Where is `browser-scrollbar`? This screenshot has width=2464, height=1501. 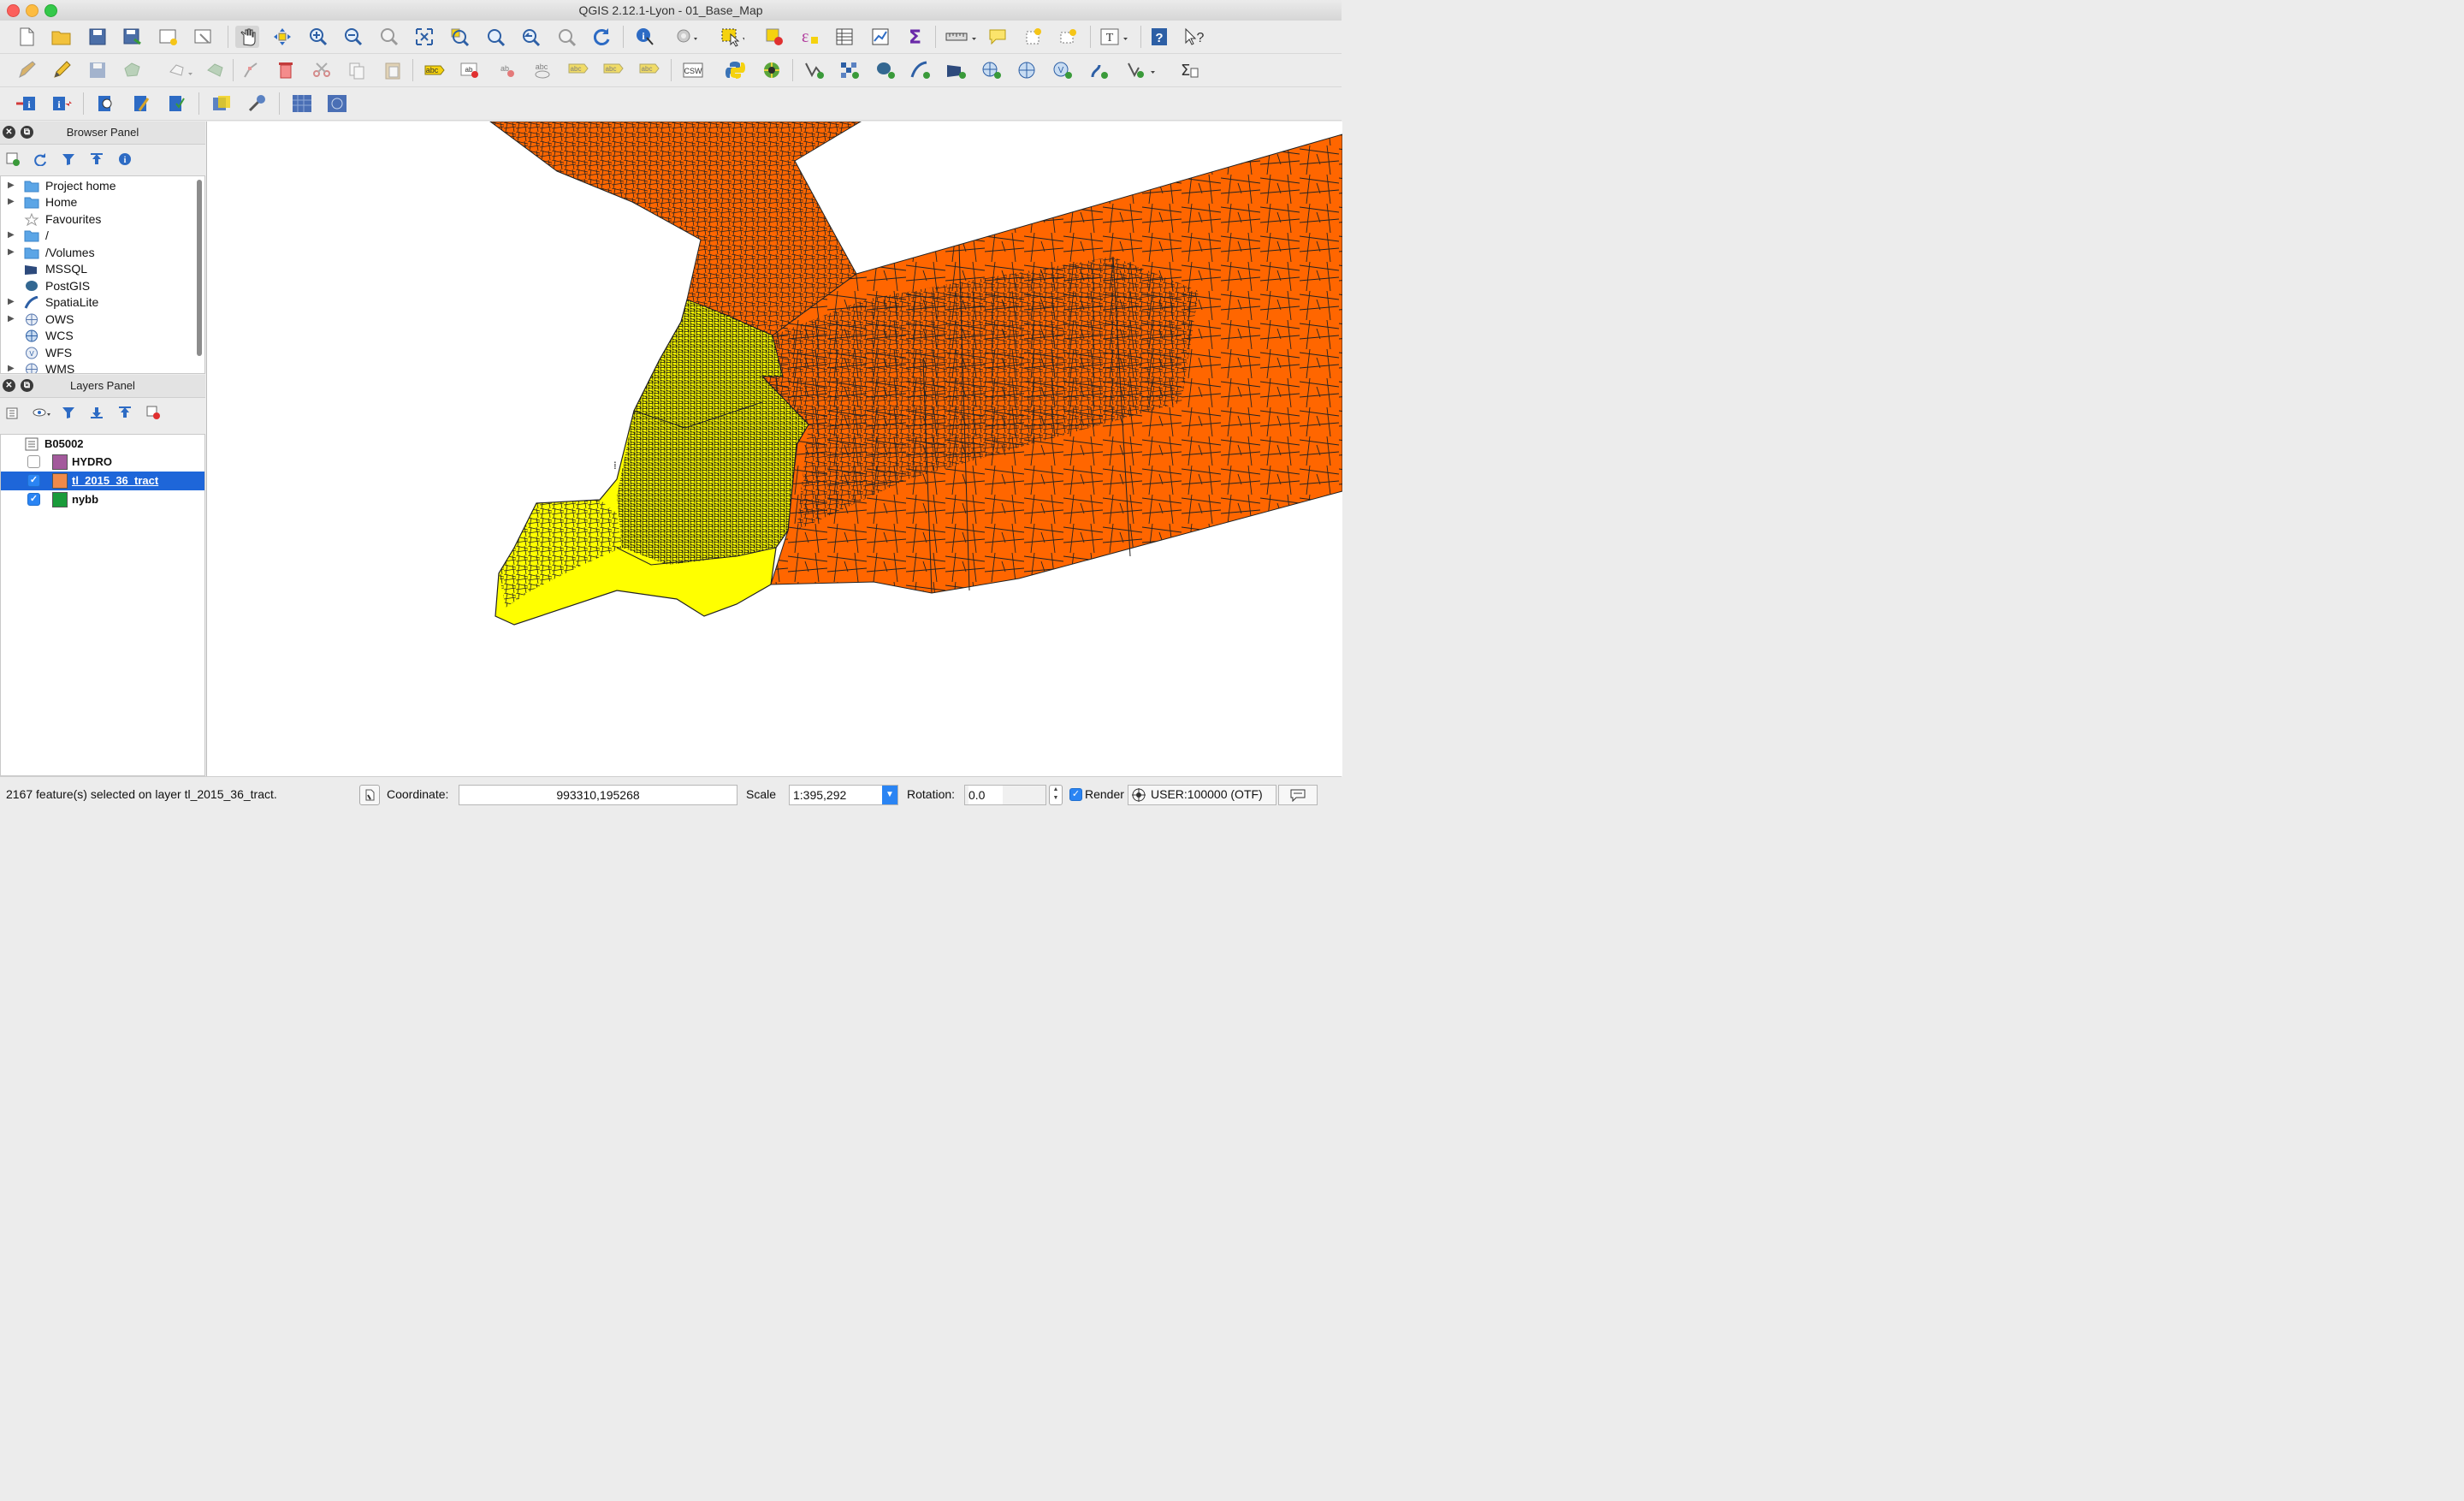 browser-scrollbar is located at coordinates (199, 268).